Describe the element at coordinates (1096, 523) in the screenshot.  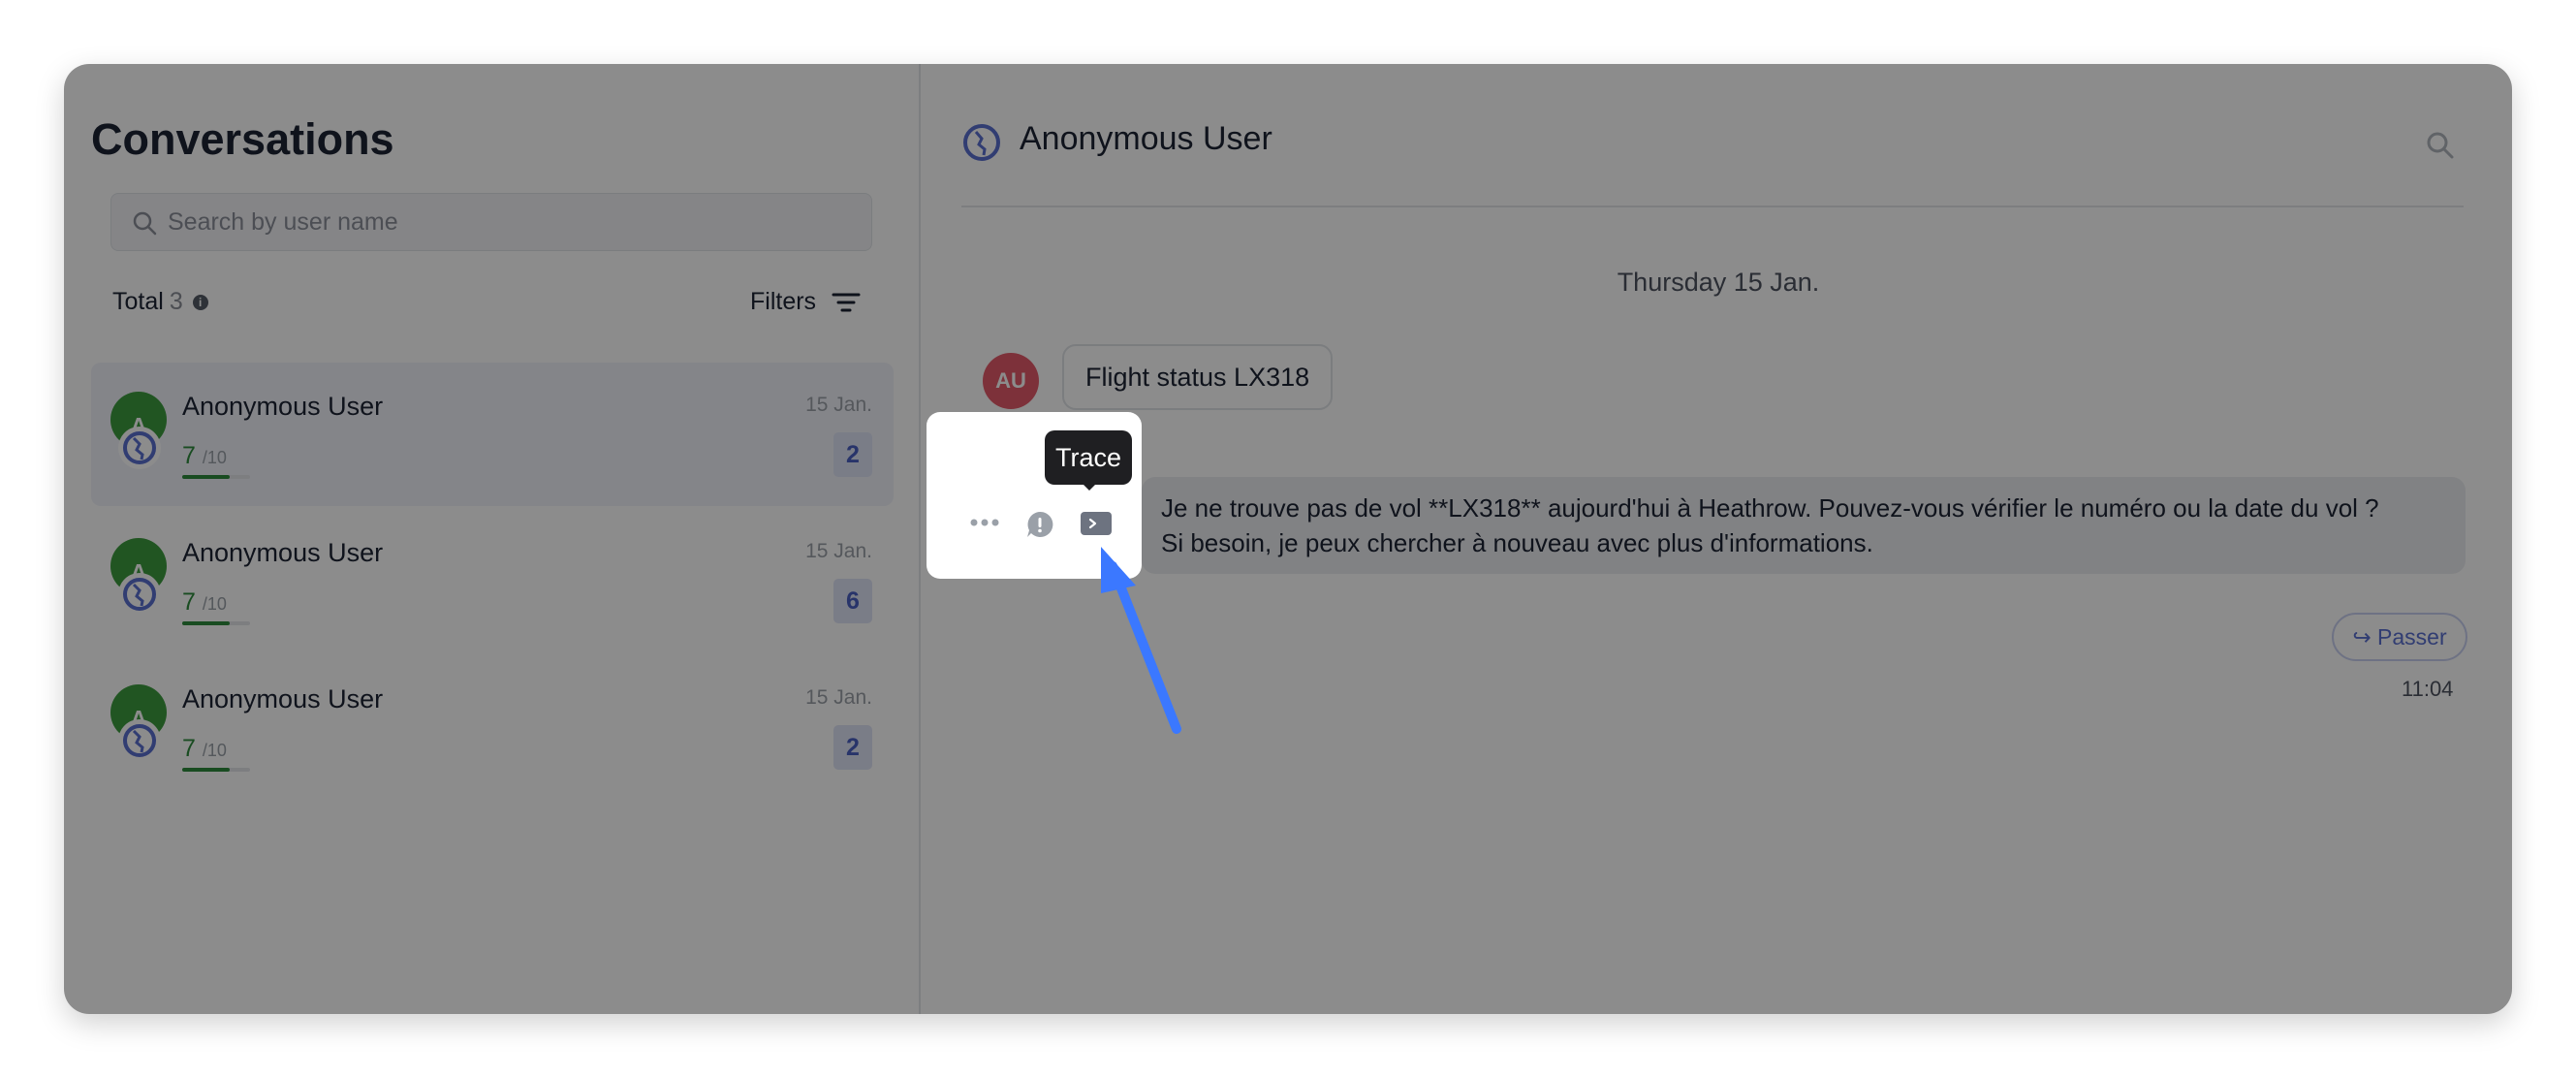
I see `trace-icon` at that location.